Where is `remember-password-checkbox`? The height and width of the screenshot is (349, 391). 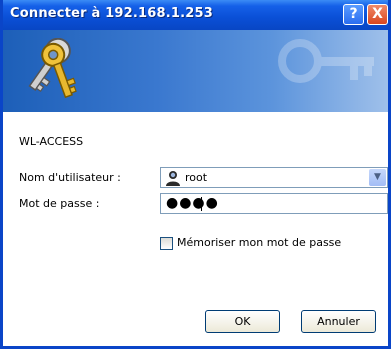
remember-password-checkbox is located at coordinates (166, 243).